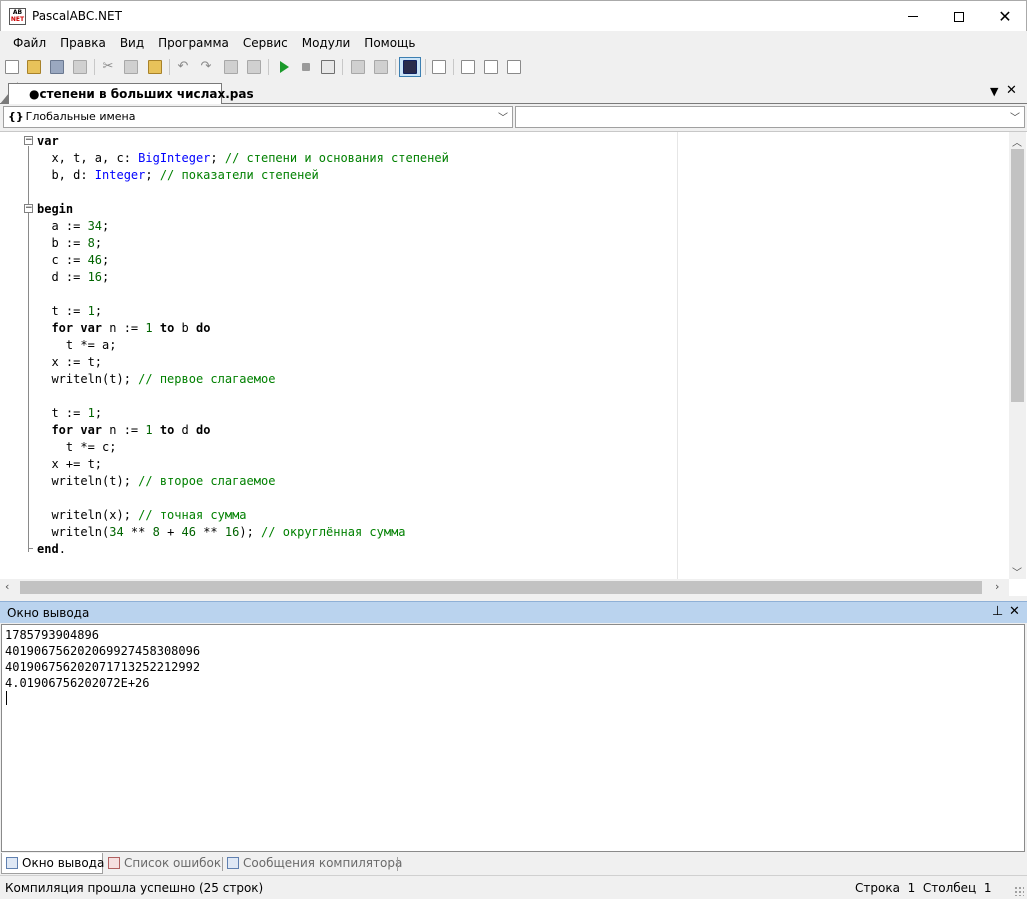  I want to click on code-token: do, so click(203, 328).